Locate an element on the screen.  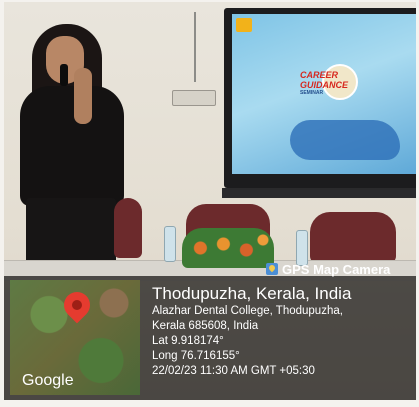
photo-border is located at coordinates (209, 403).